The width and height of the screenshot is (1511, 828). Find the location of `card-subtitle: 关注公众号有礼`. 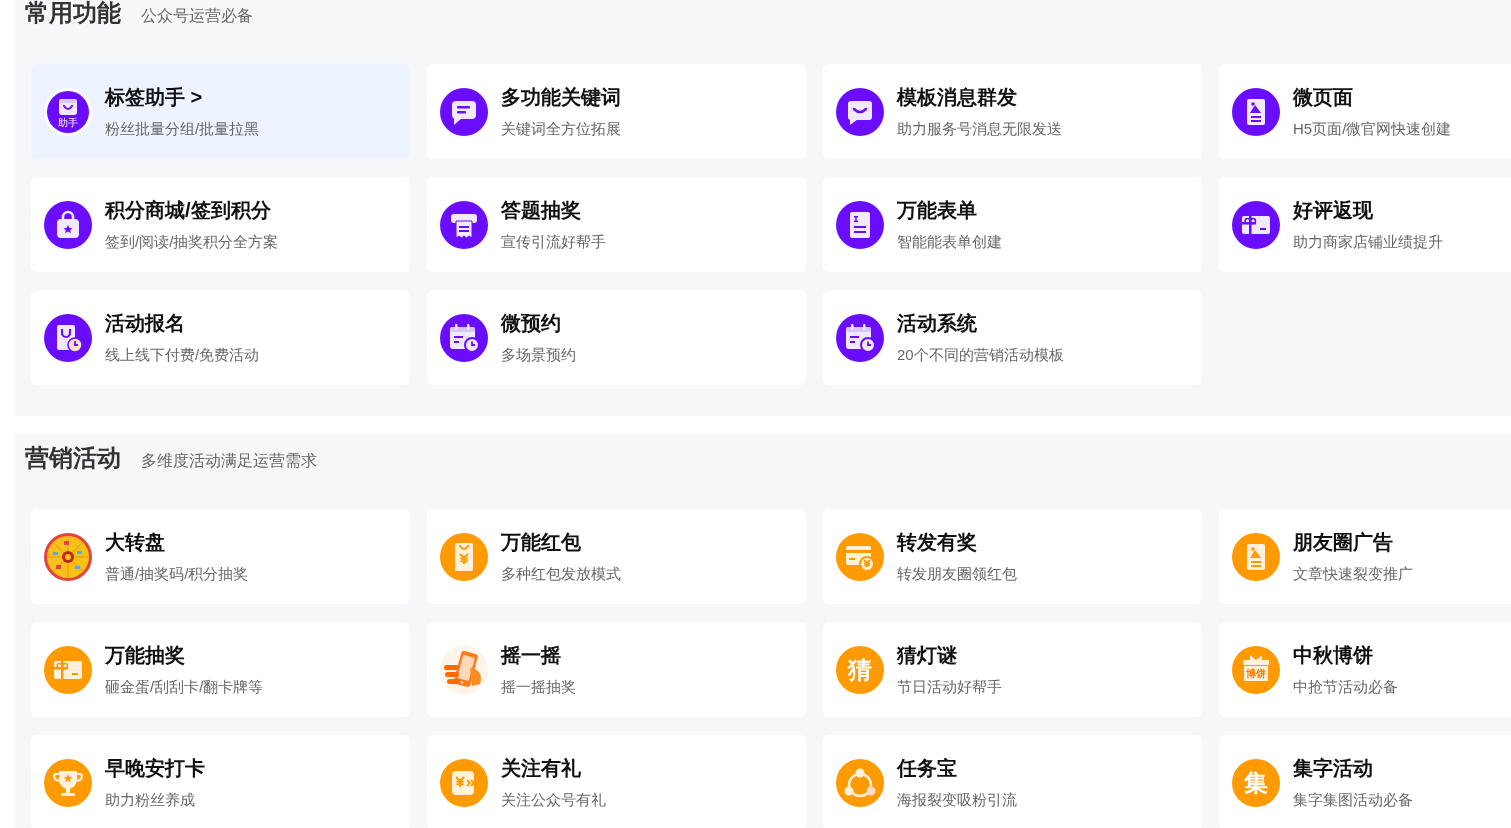

card-subtitle: 关注公众号有礼 is located at coordinates (553, 799).